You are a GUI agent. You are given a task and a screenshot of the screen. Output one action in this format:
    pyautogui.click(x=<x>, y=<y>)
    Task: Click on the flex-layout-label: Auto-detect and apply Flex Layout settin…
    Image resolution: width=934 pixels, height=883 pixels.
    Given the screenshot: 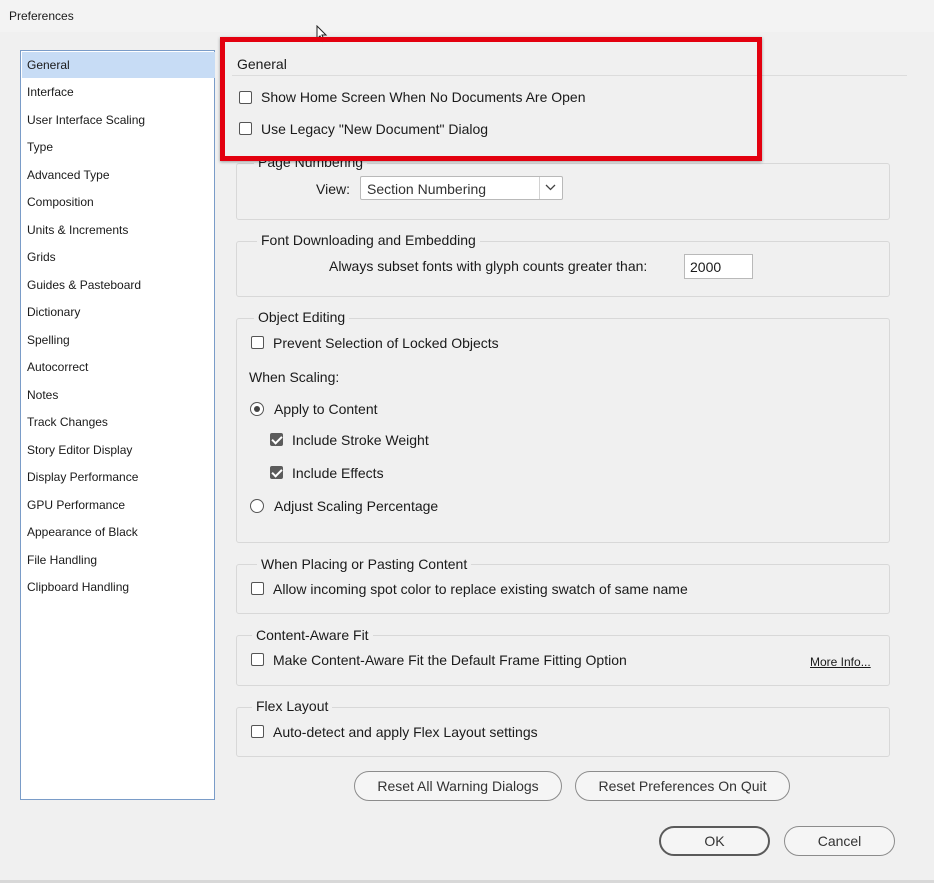 What is the action you would take?
    pyautogui.click(x=405, y=732)
    